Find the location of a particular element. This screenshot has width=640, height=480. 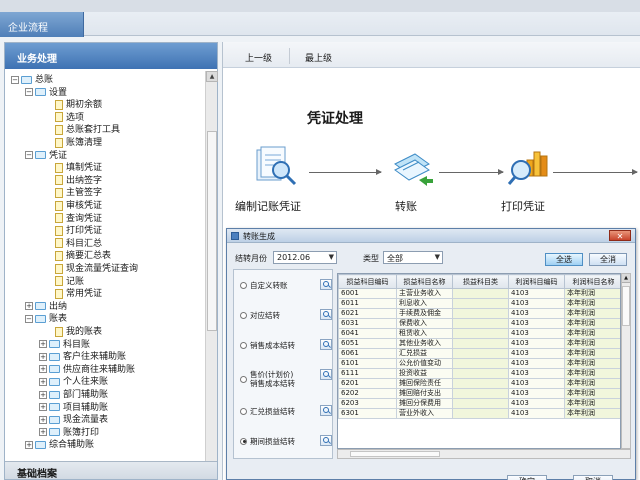

step-label-print-voucher: 打印凭证 is located at coordinates (523, 206).